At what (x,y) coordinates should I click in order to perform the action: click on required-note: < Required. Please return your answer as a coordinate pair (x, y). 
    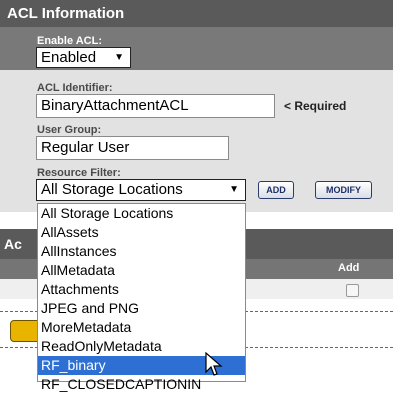
    Looking at the image, I should click on (315, 106).